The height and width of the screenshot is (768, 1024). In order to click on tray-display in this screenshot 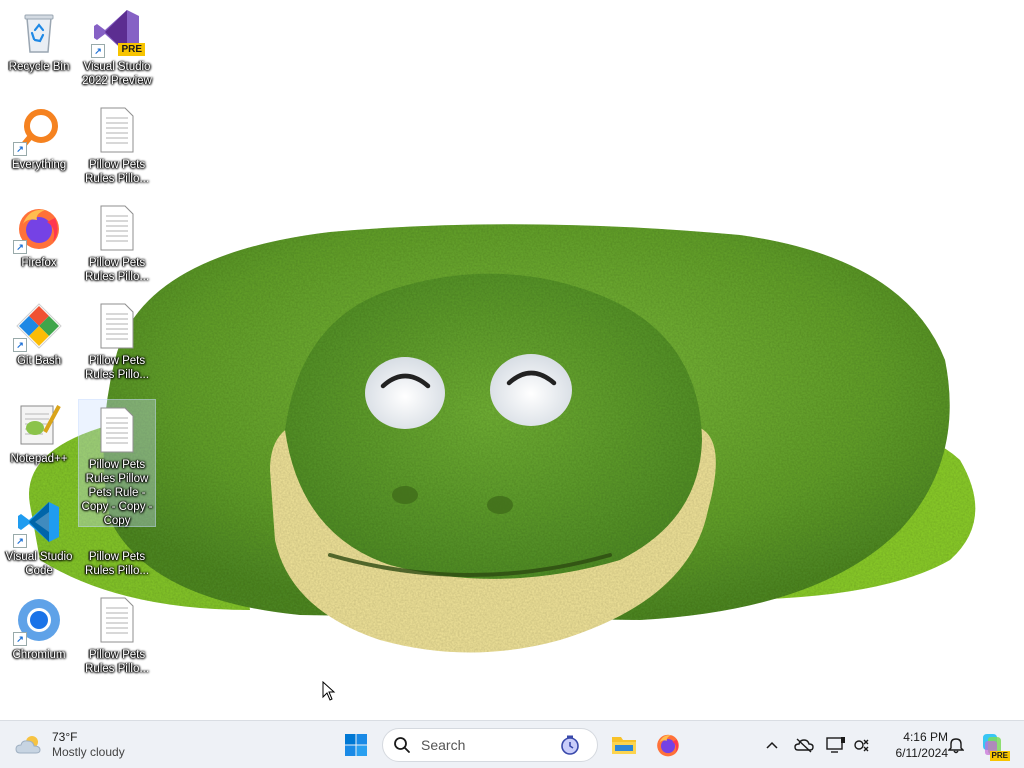, I will do `click(836, 745)`.